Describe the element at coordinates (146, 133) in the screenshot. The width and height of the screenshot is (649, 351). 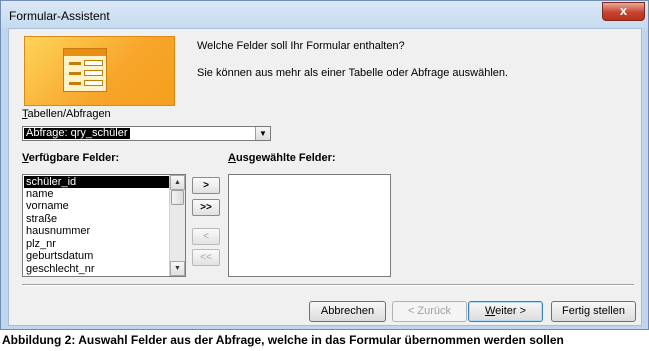
I see `tables-queries-dropdown: Abfrage: qry_schüler ▼` at that location.